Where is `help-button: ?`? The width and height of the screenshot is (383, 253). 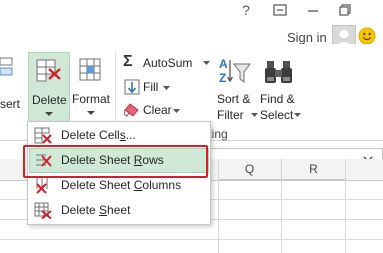 help-button: ? is located at coordinates (246, 10).